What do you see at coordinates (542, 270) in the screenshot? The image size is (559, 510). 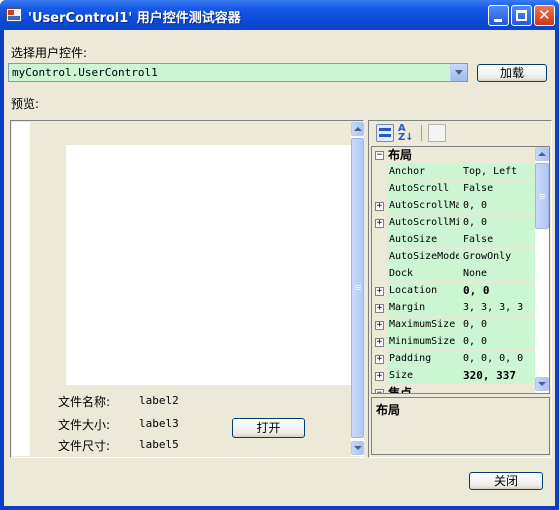 I see `property-grid-scrollbar` at bounding box center [542, 270].